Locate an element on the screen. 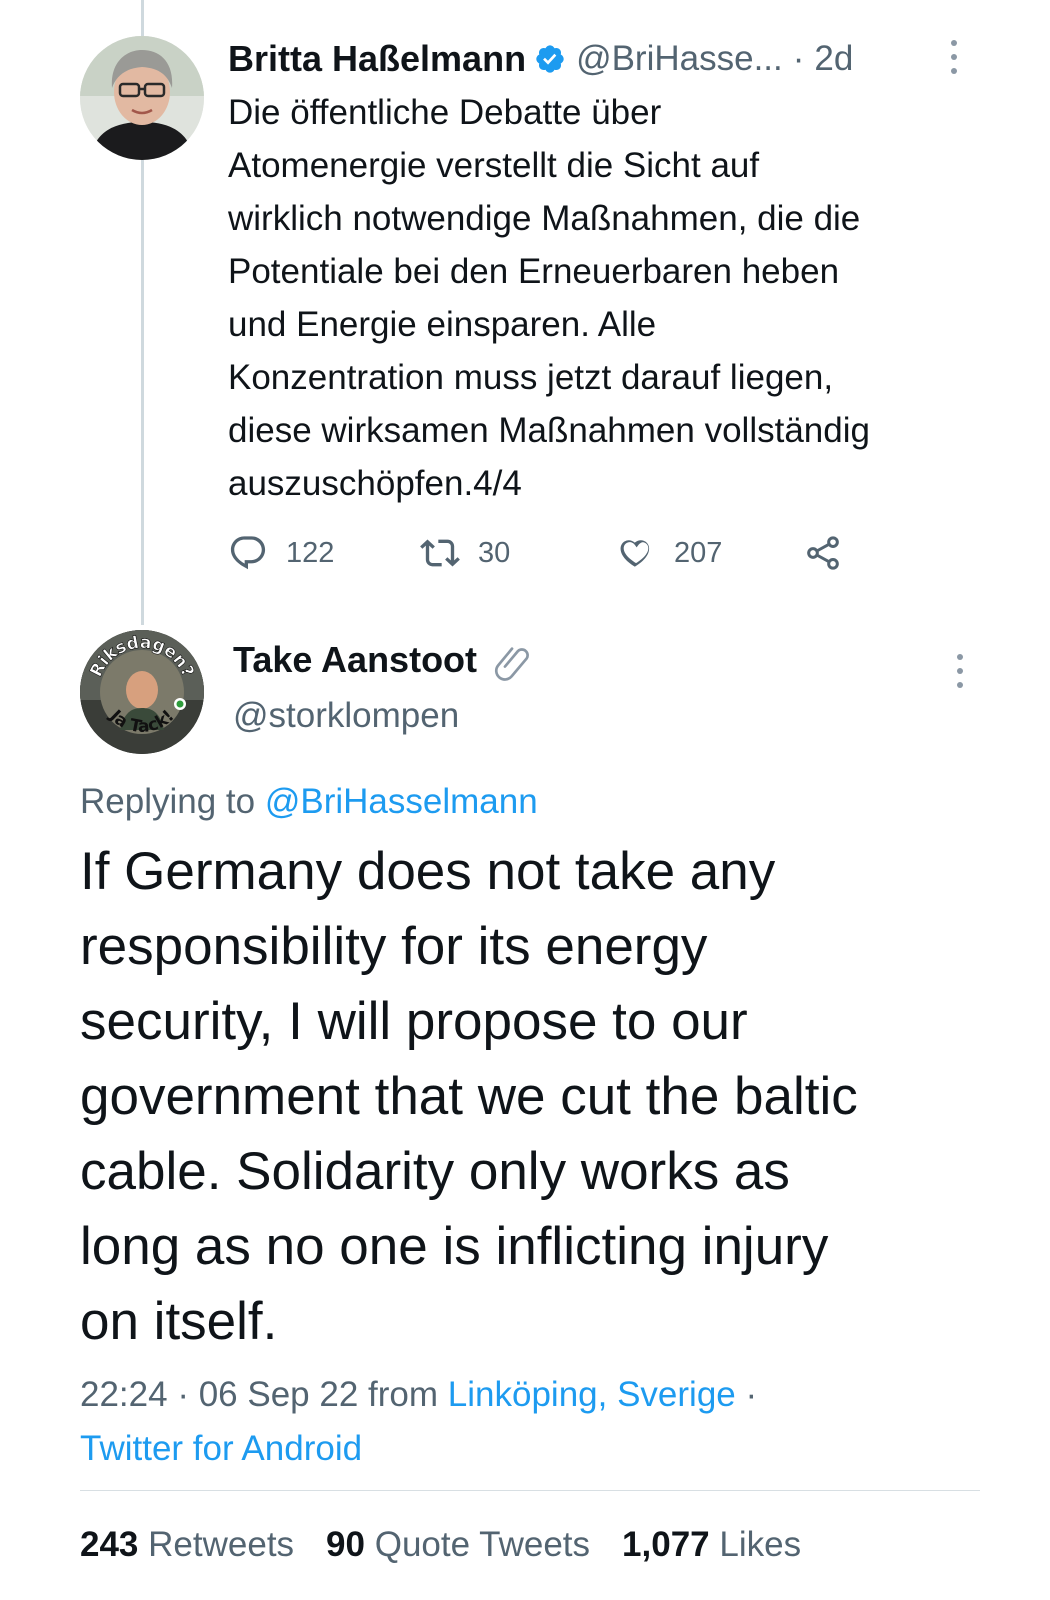  text-line: wirklich notwendige Maßnahmen, die die is located at coordinates (544, 218).